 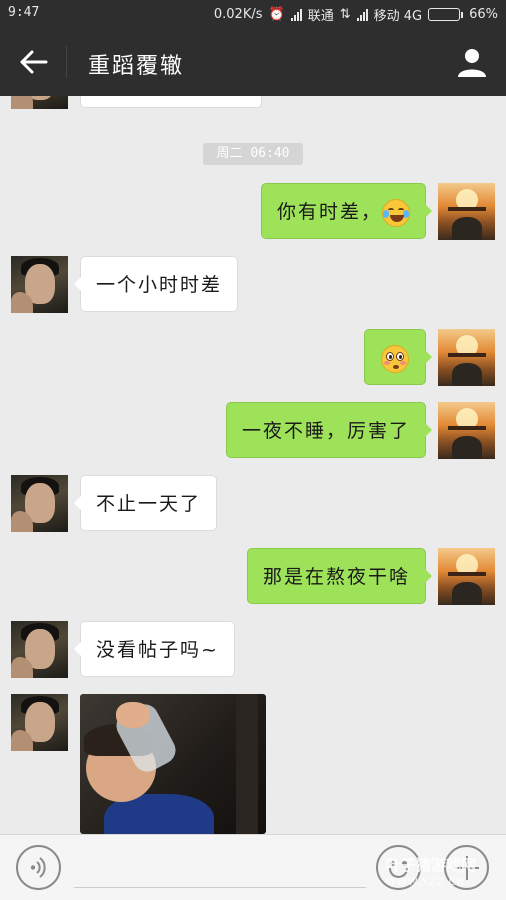 I want to click on chat-title: 重蹈覆辙, so click(x=136, y=66).